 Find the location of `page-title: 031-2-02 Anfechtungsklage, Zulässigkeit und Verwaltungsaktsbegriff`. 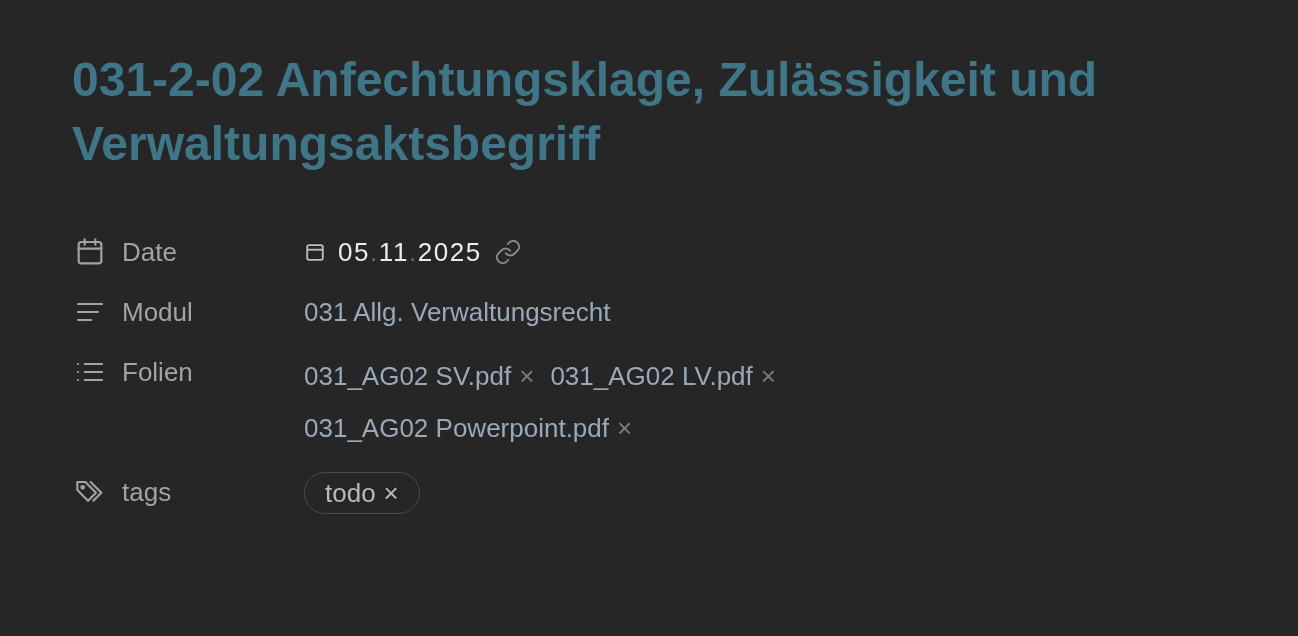

page-title: 031-2-02 Anfechtungsklage, Zulässigkeit und Verwaltungsaktsbegriff is located at coordinates (585, 112).